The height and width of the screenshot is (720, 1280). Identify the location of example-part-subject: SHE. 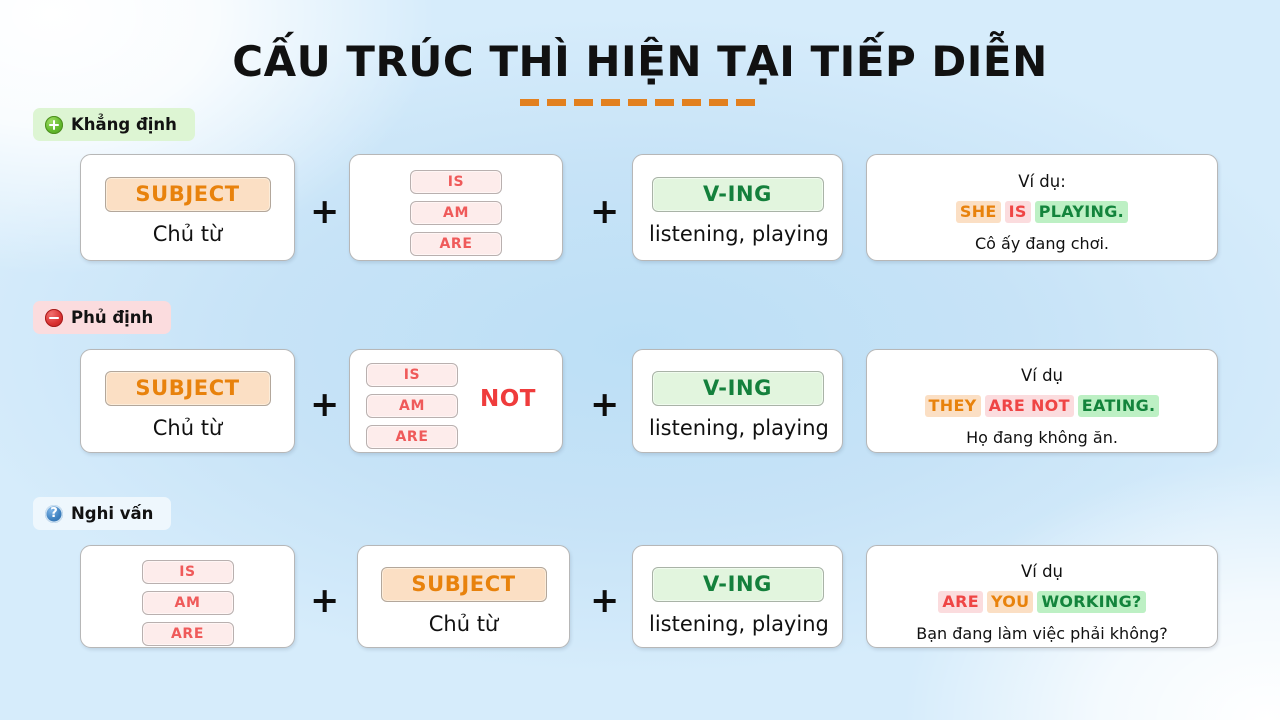
(978, 212).